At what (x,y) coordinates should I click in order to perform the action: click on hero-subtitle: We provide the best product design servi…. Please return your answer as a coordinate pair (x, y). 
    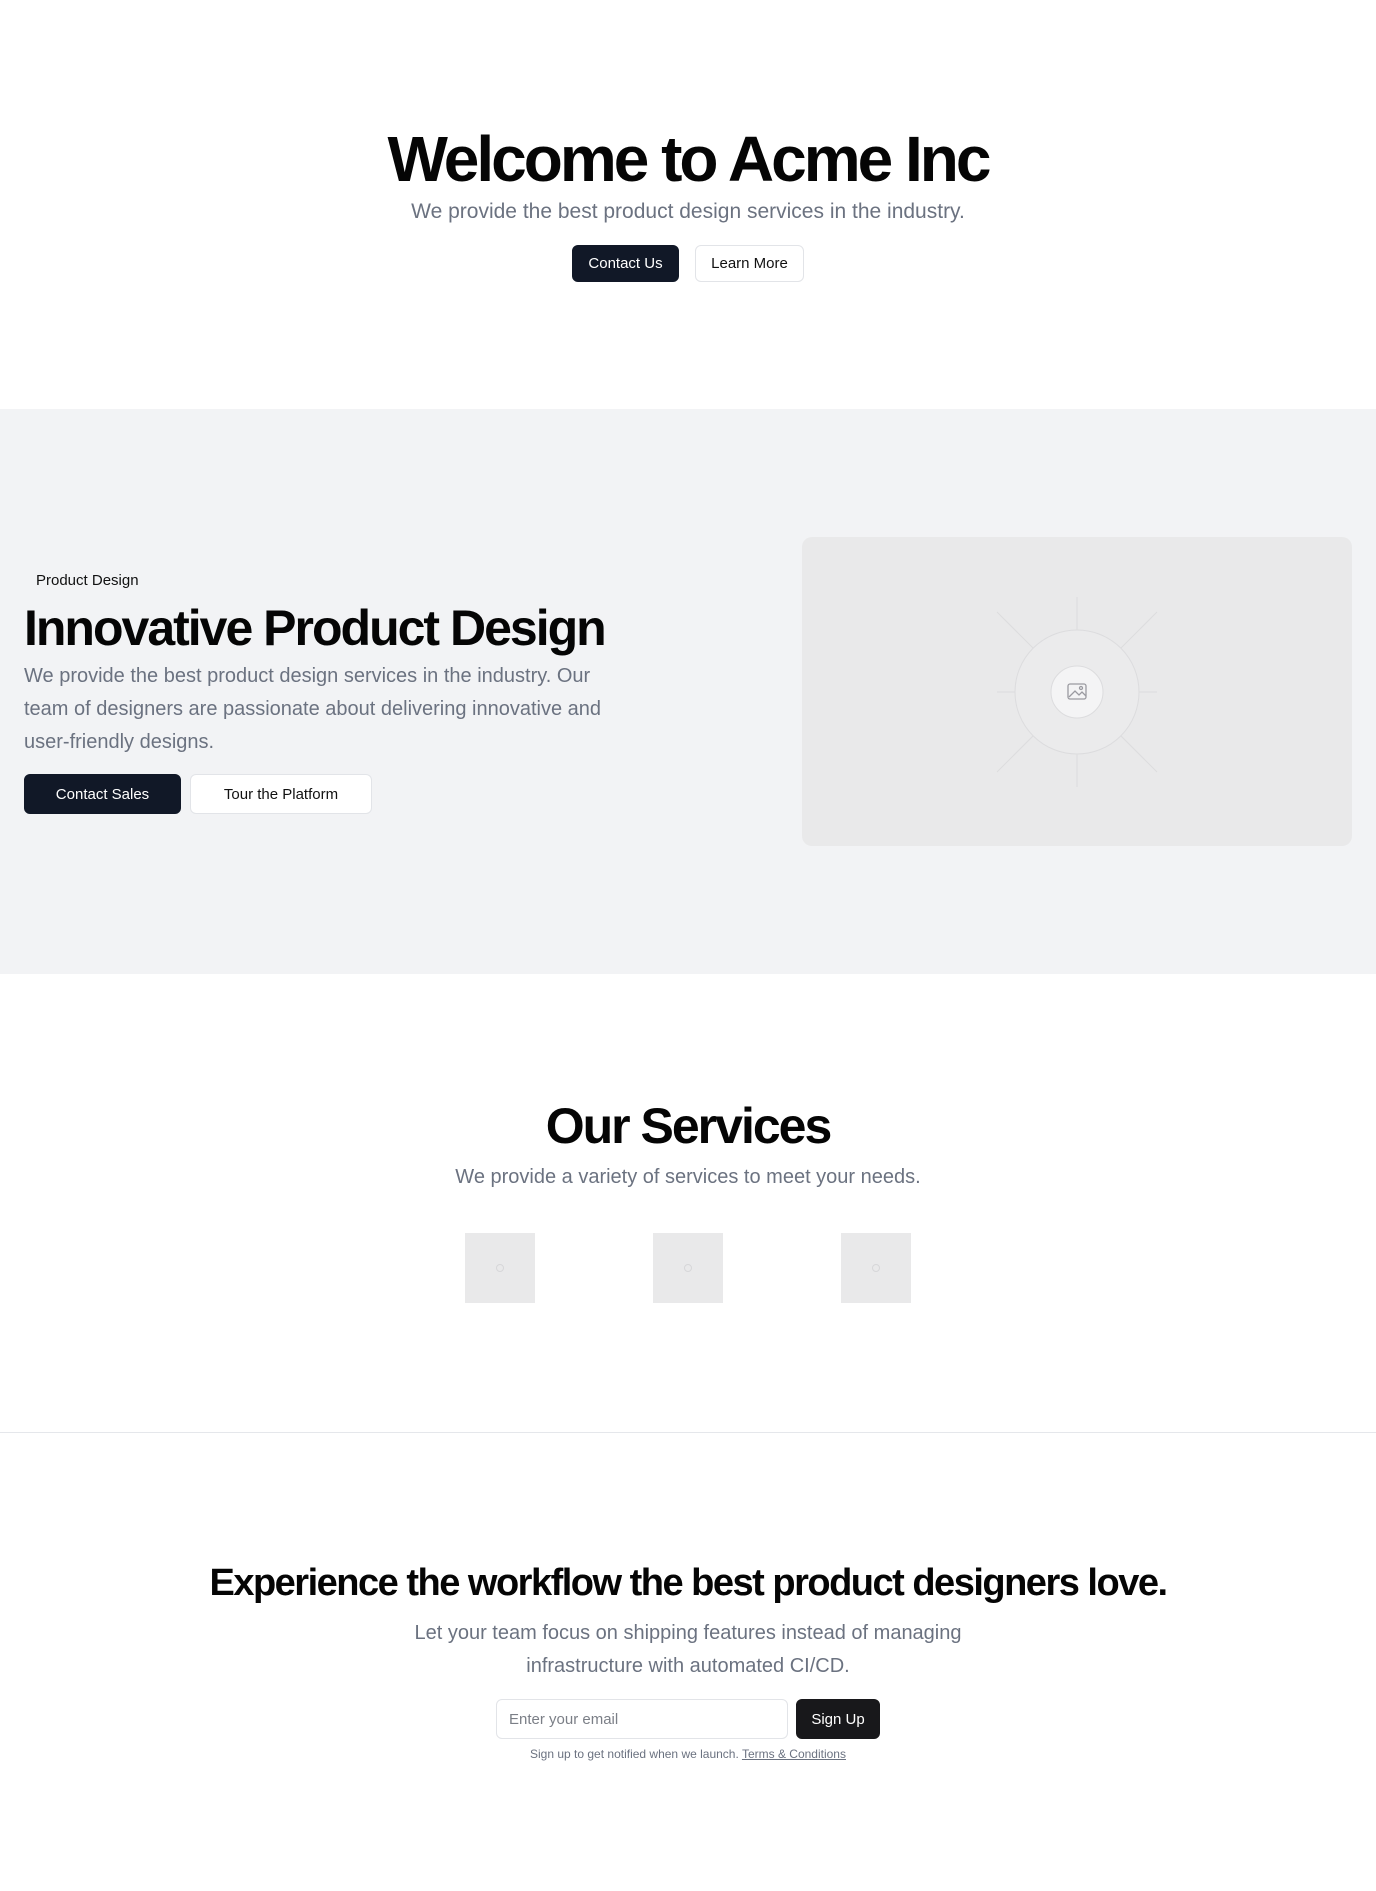
    Looking at the image, I should click on (688, 211).